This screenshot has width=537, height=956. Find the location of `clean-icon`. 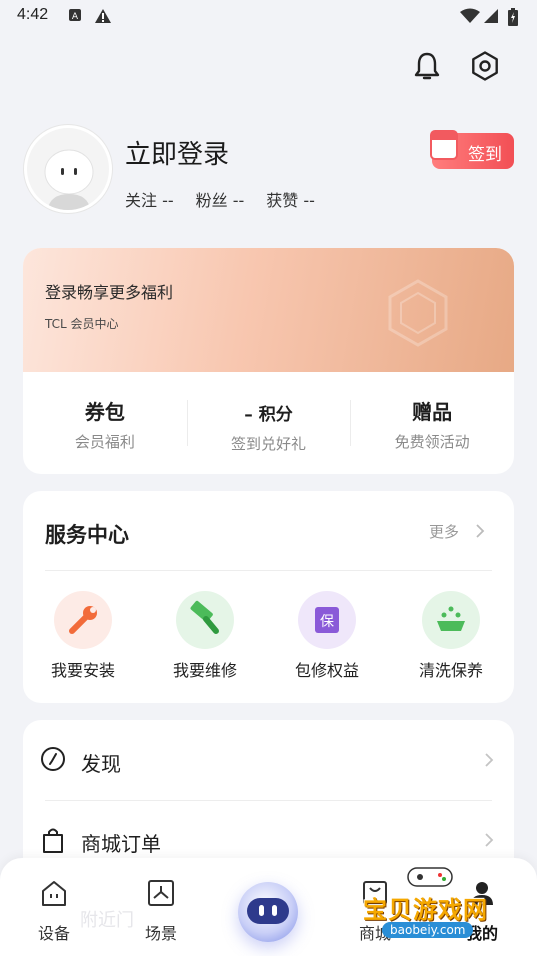

clean-icon is located at coordinates (451, 620).